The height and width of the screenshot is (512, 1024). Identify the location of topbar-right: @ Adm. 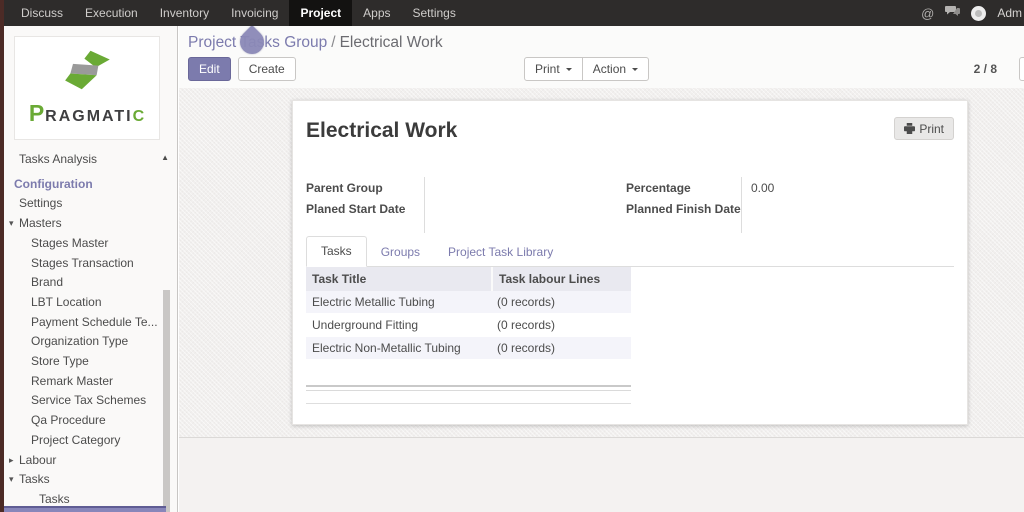
(972, 13).